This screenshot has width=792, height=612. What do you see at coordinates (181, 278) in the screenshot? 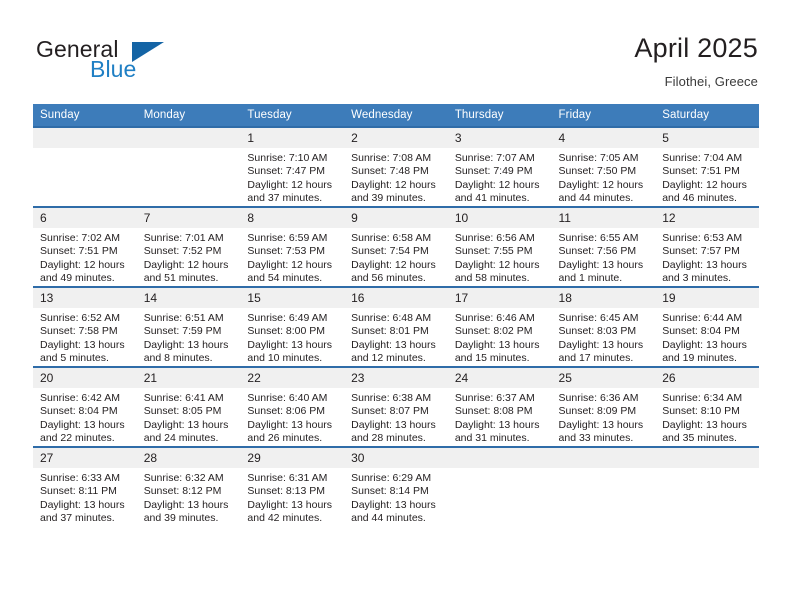
I see `daylight-duration-line2: and 51 minutes.` at bounding box center [181, 278].